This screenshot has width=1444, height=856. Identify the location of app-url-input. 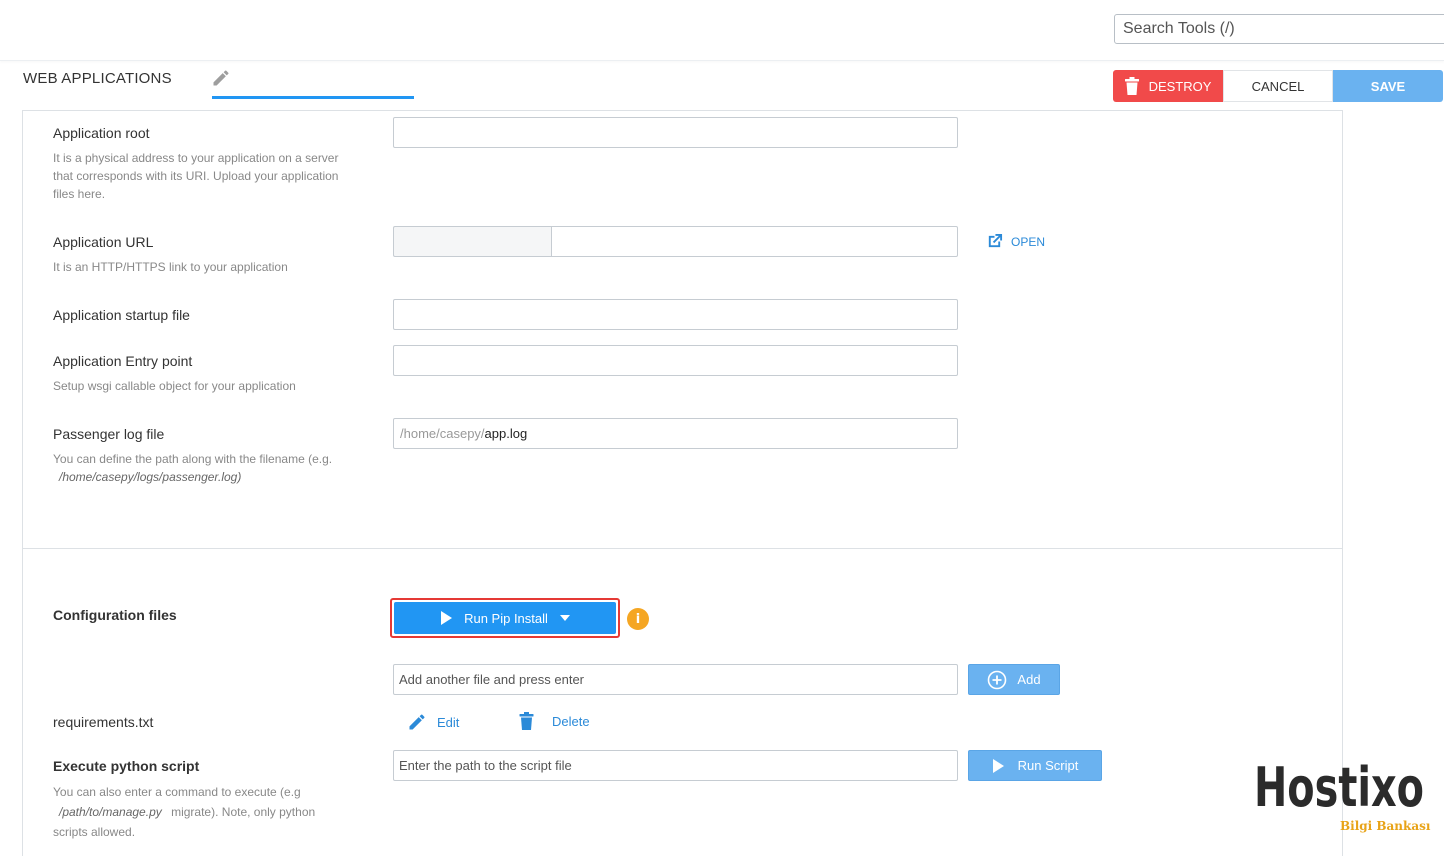
(754, 241).